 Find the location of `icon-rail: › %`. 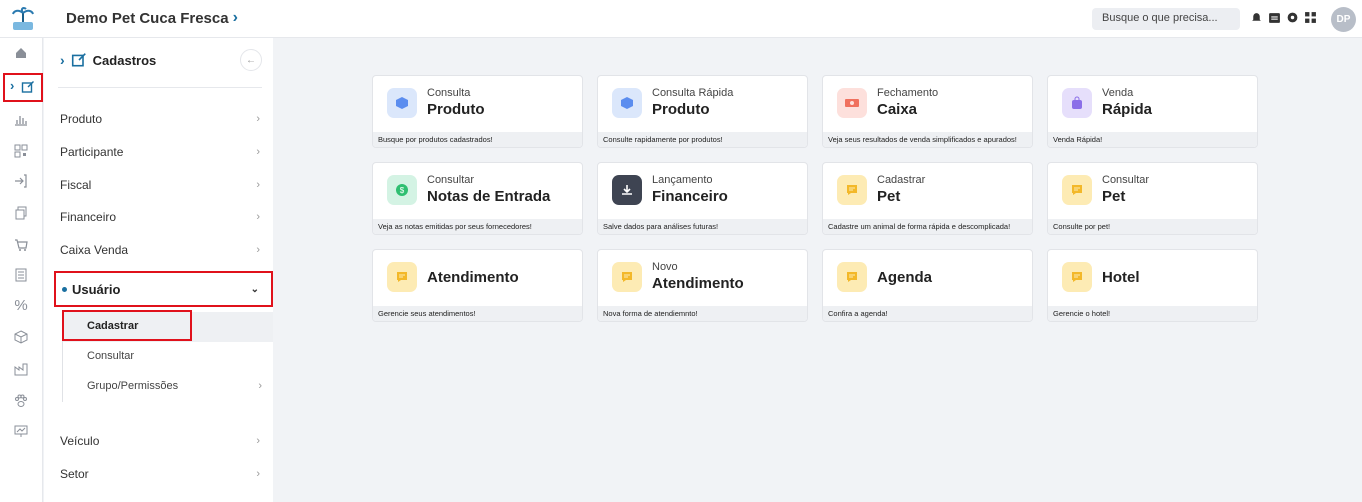

icon-rail: › % is located at coordinates (21, 270).